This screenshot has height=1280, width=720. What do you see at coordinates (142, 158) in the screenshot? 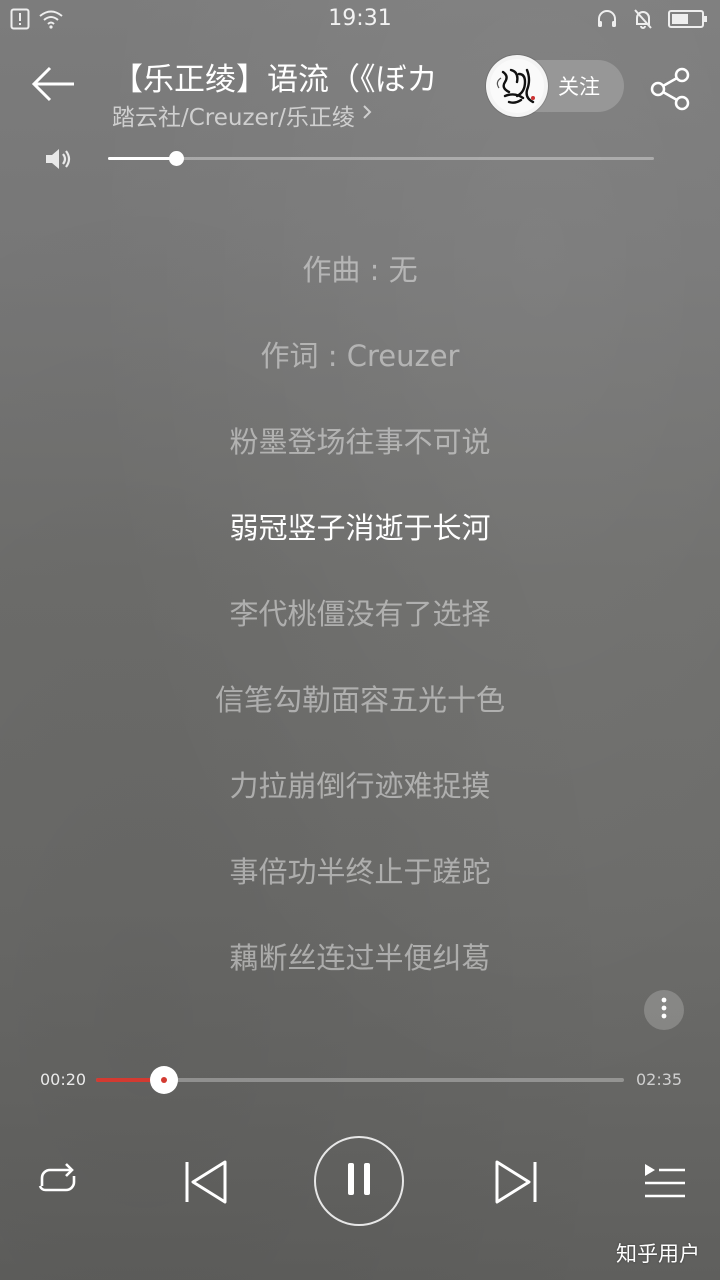
I see `volume-fill` at bounding box center [142, 158].